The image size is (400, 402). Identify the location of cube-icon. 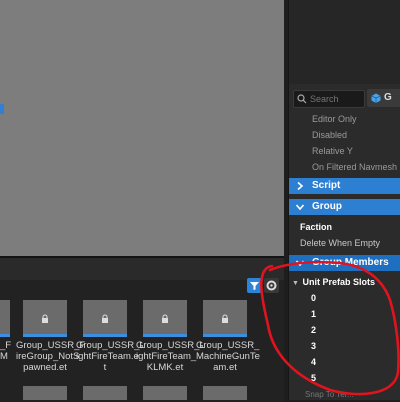
(376, 98).